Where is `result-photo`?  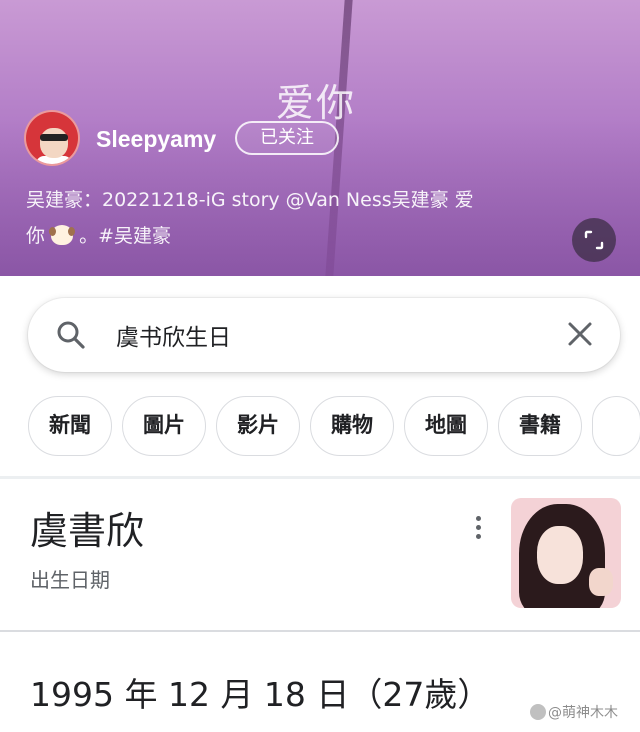 result-photo is located at coordinates (566, 553).